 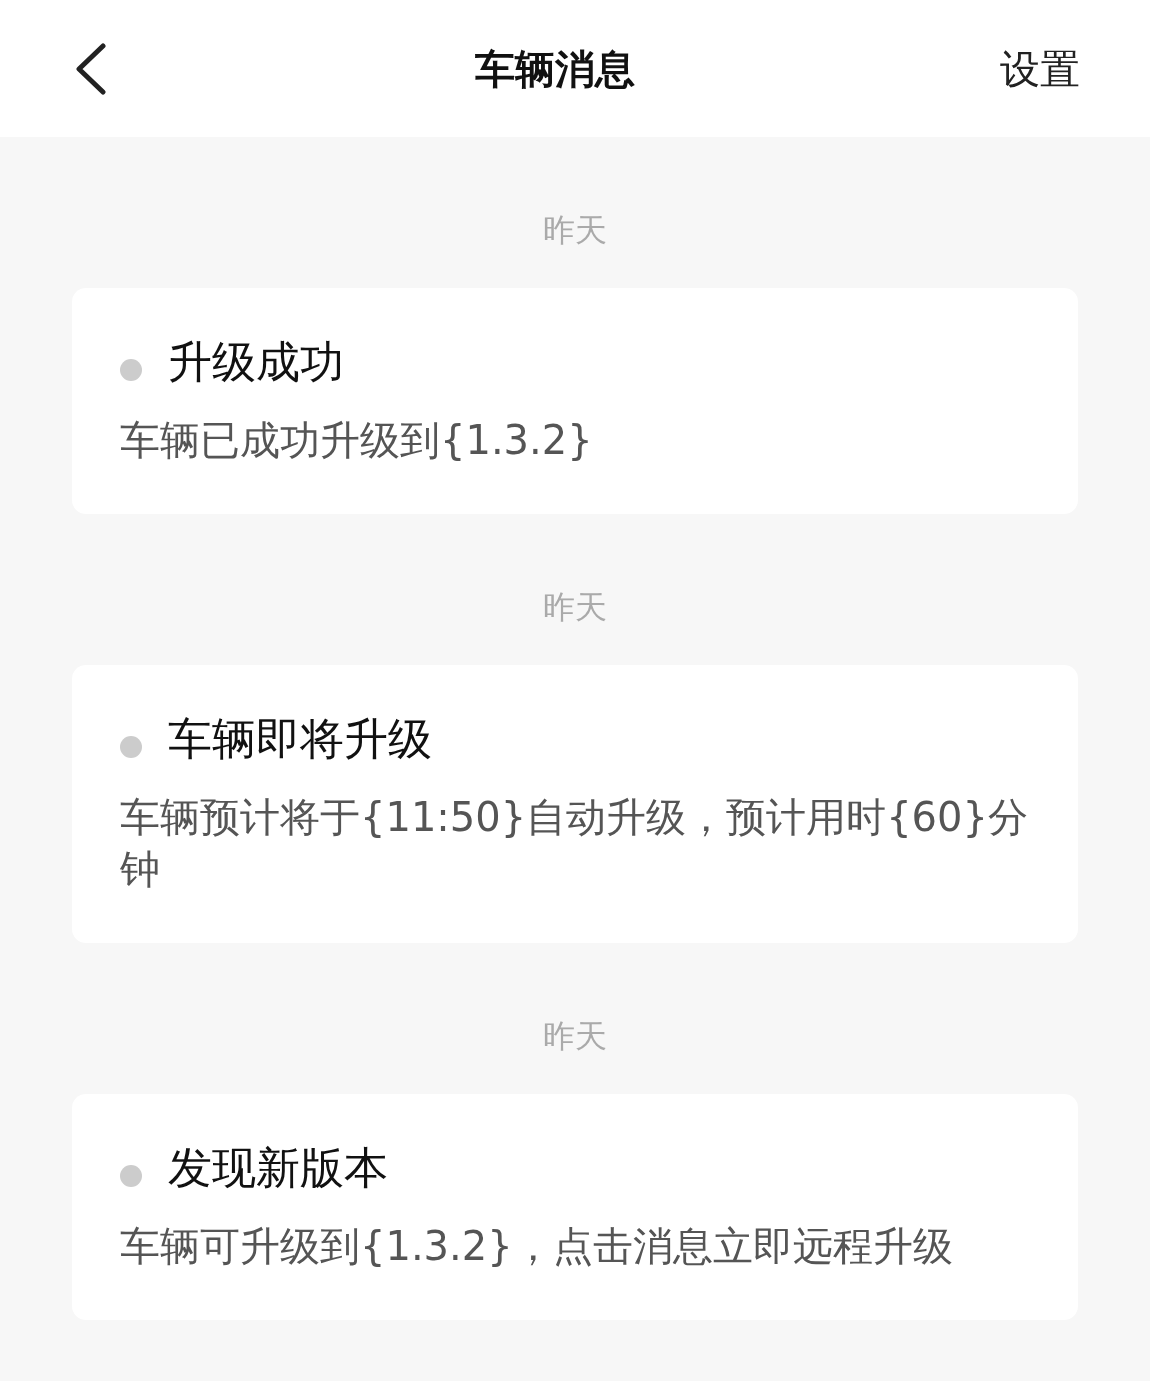 I want to click on message-body: 车辆可升级到{1.3.2}，点击消息立即远程升级, so click(x=537, y=1246).